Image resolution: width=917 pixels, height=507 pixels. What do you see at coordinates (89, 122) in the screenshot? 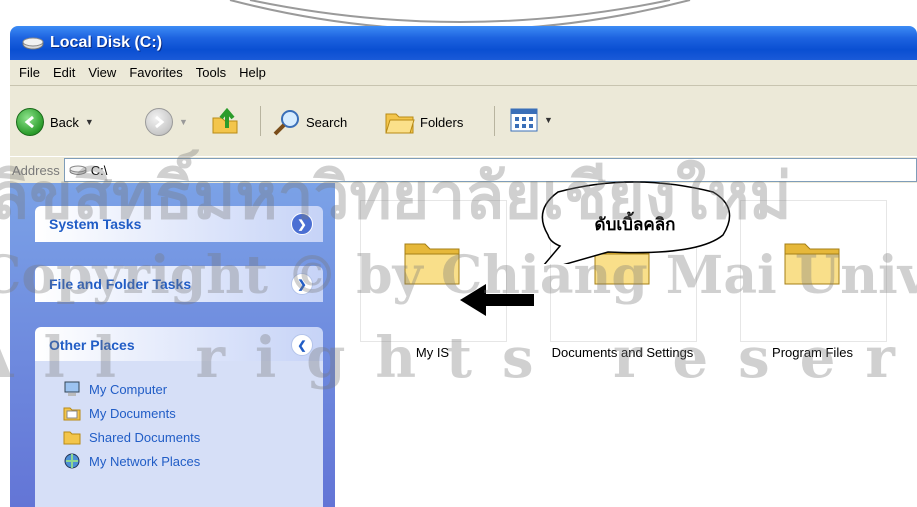
I see `back-dropdown-icon: ▼` at bounding box center [89, 122].